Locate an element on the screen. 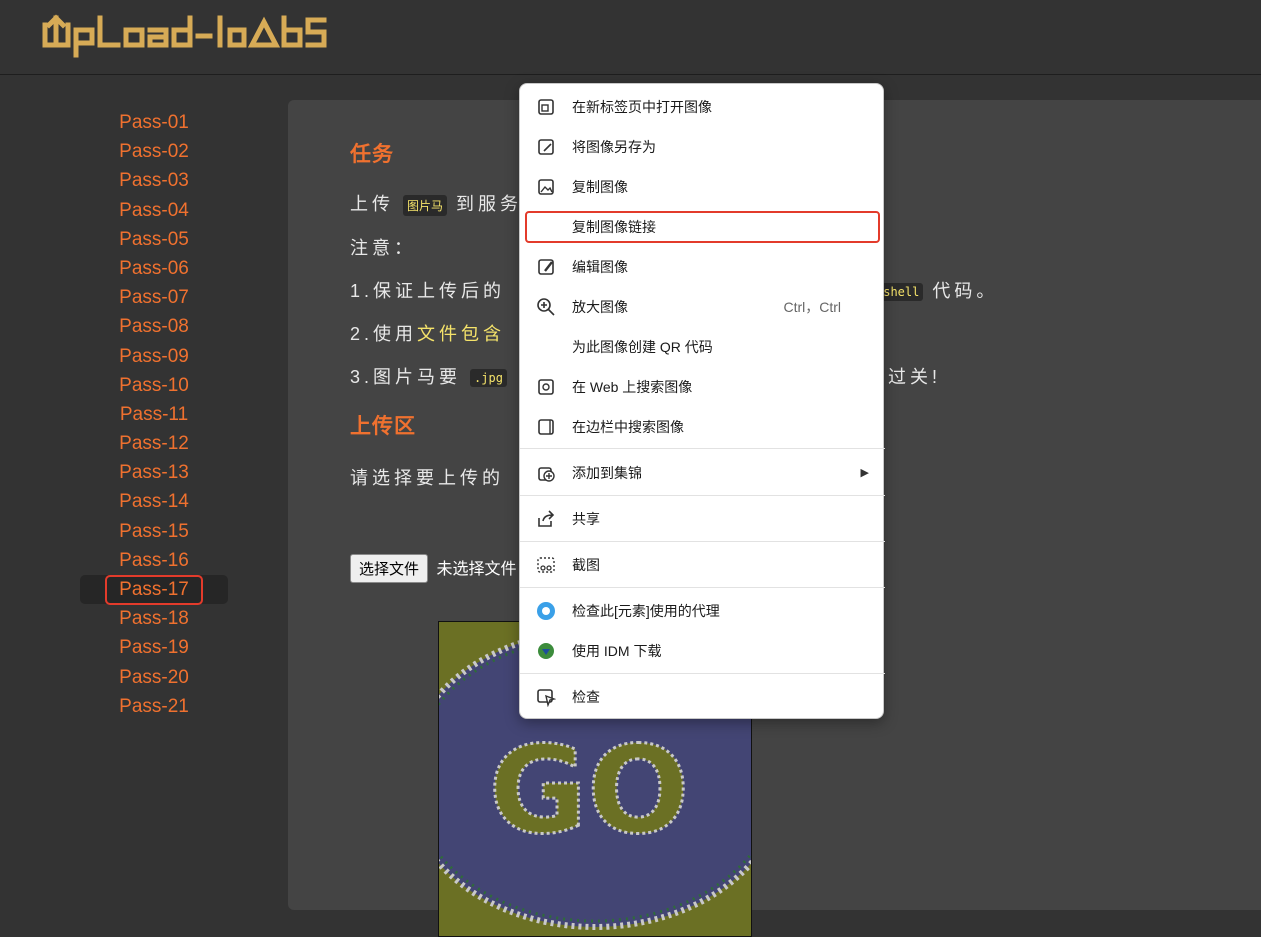 This screenshot has height=937, width=1261. menu-item-4: 复制图像链接 is located at coordinates (702, 227).